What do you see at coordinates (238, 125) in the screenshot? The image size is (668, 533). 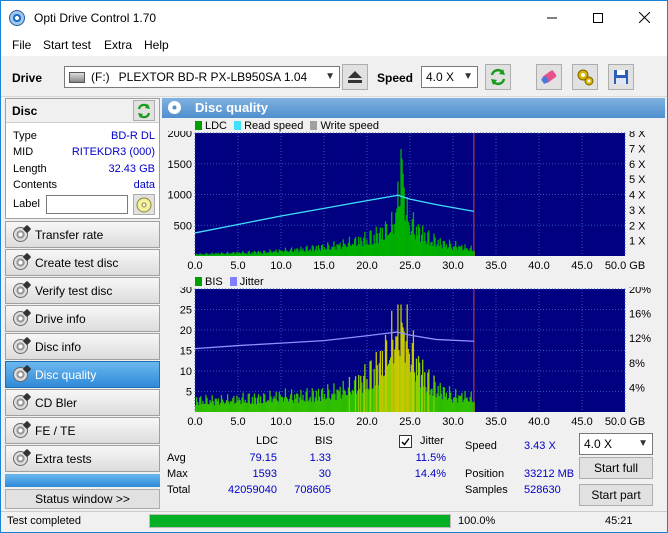 I see `legend-swatch-read` at bounding box center [238, 125].